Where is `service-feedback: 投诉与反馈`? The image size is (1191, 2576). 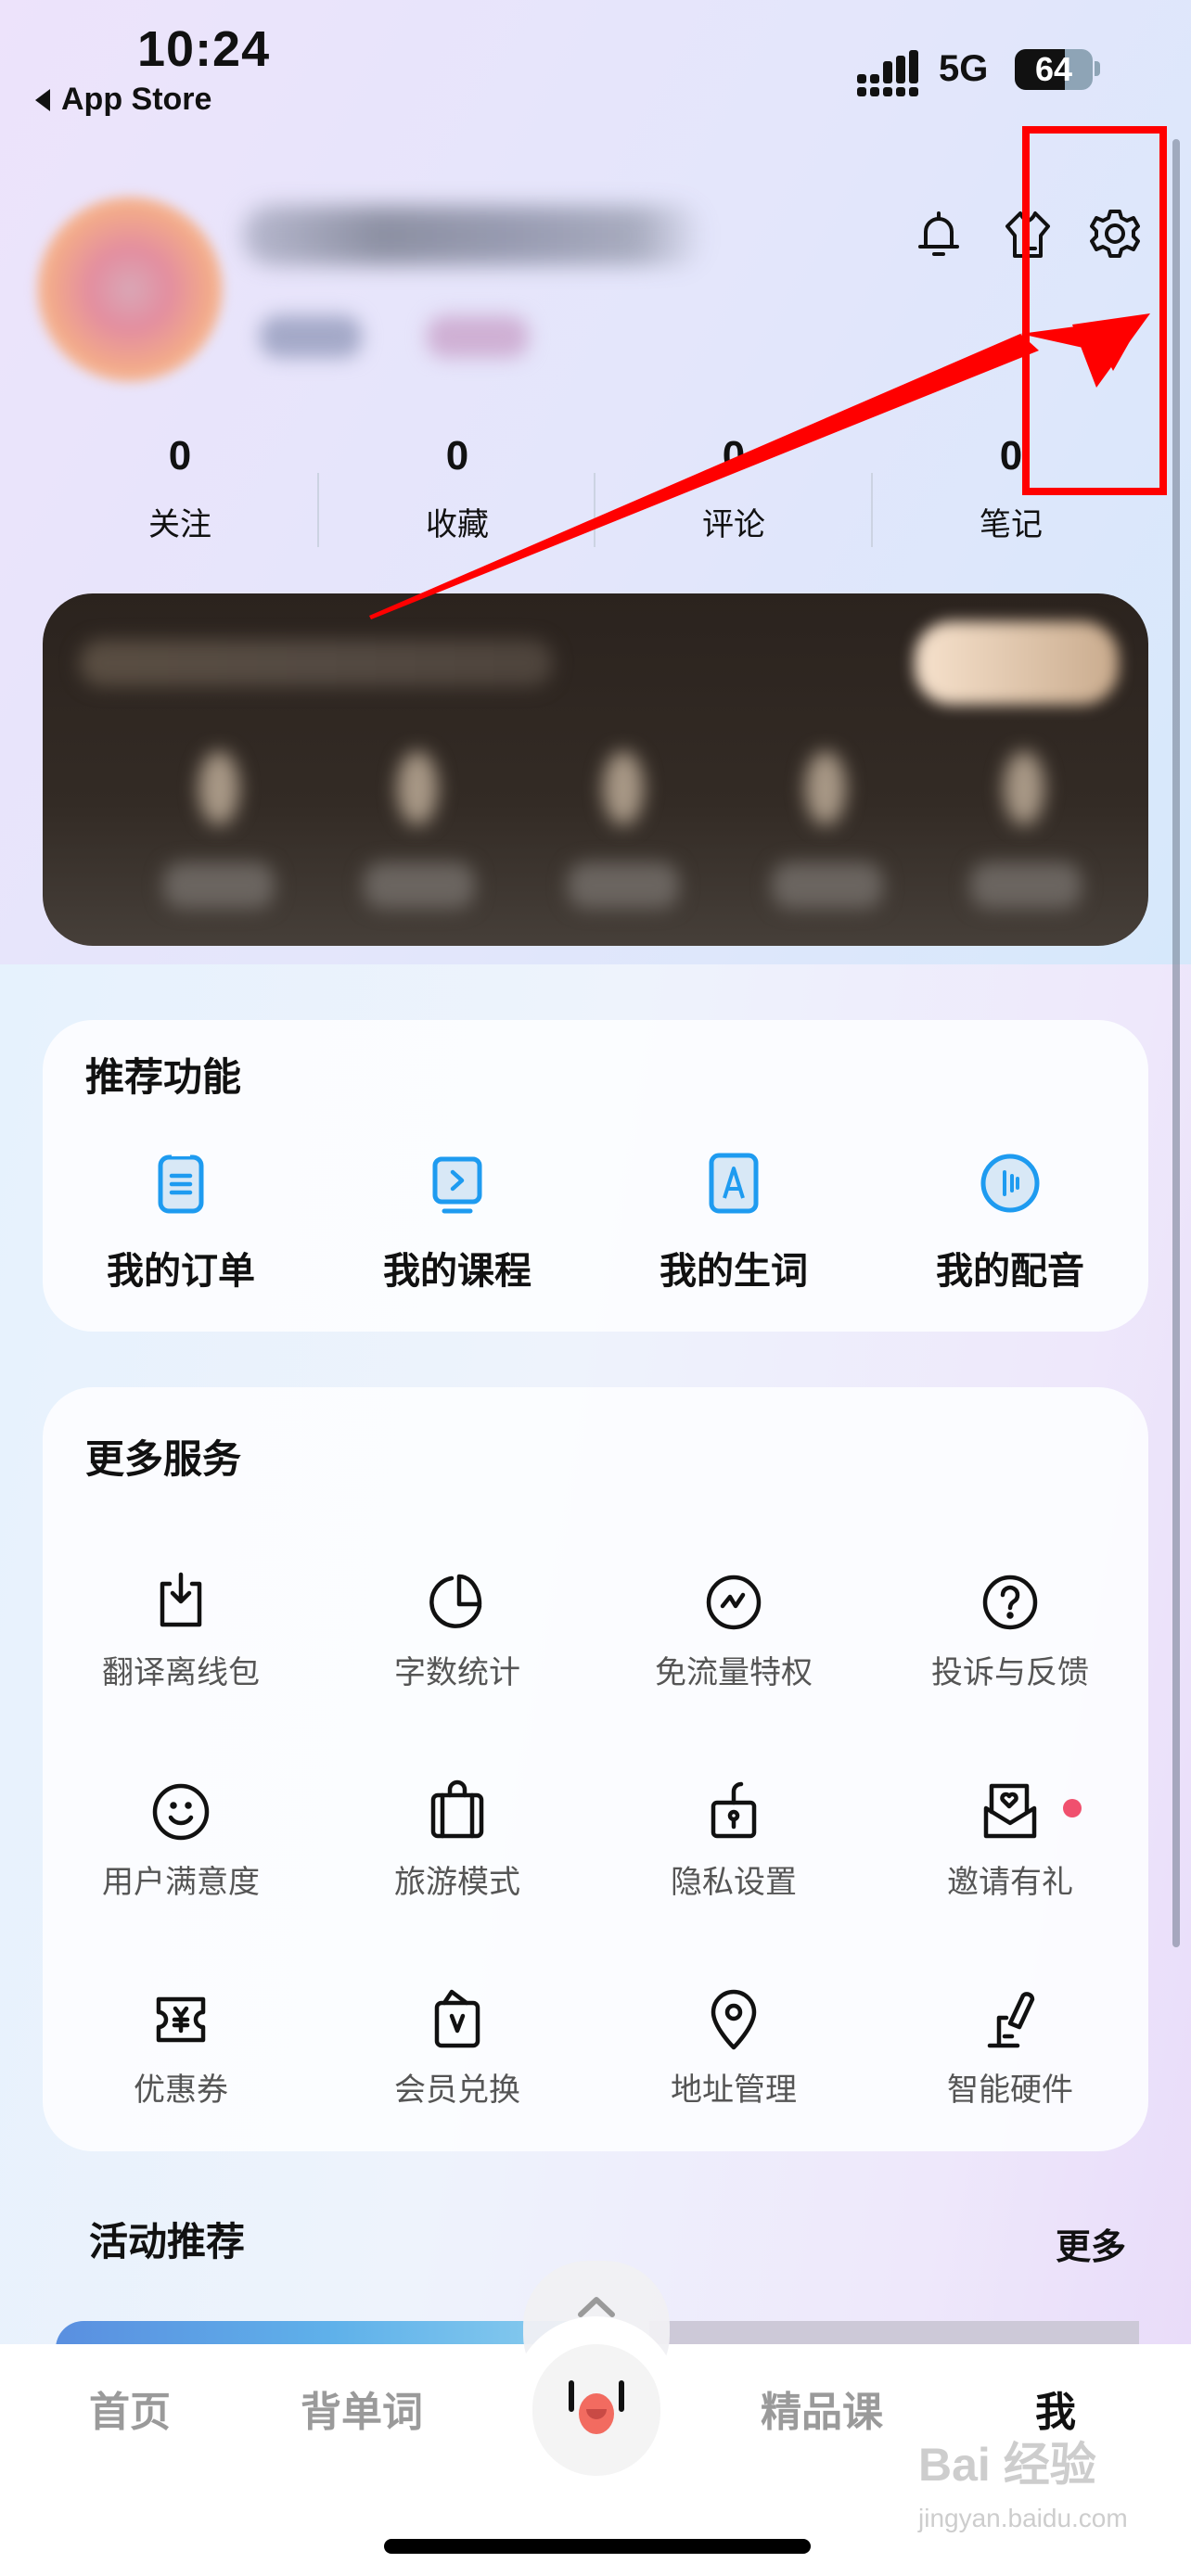 service-feedback: 投诉与反馈 is located at coordinates (1010, 1631).